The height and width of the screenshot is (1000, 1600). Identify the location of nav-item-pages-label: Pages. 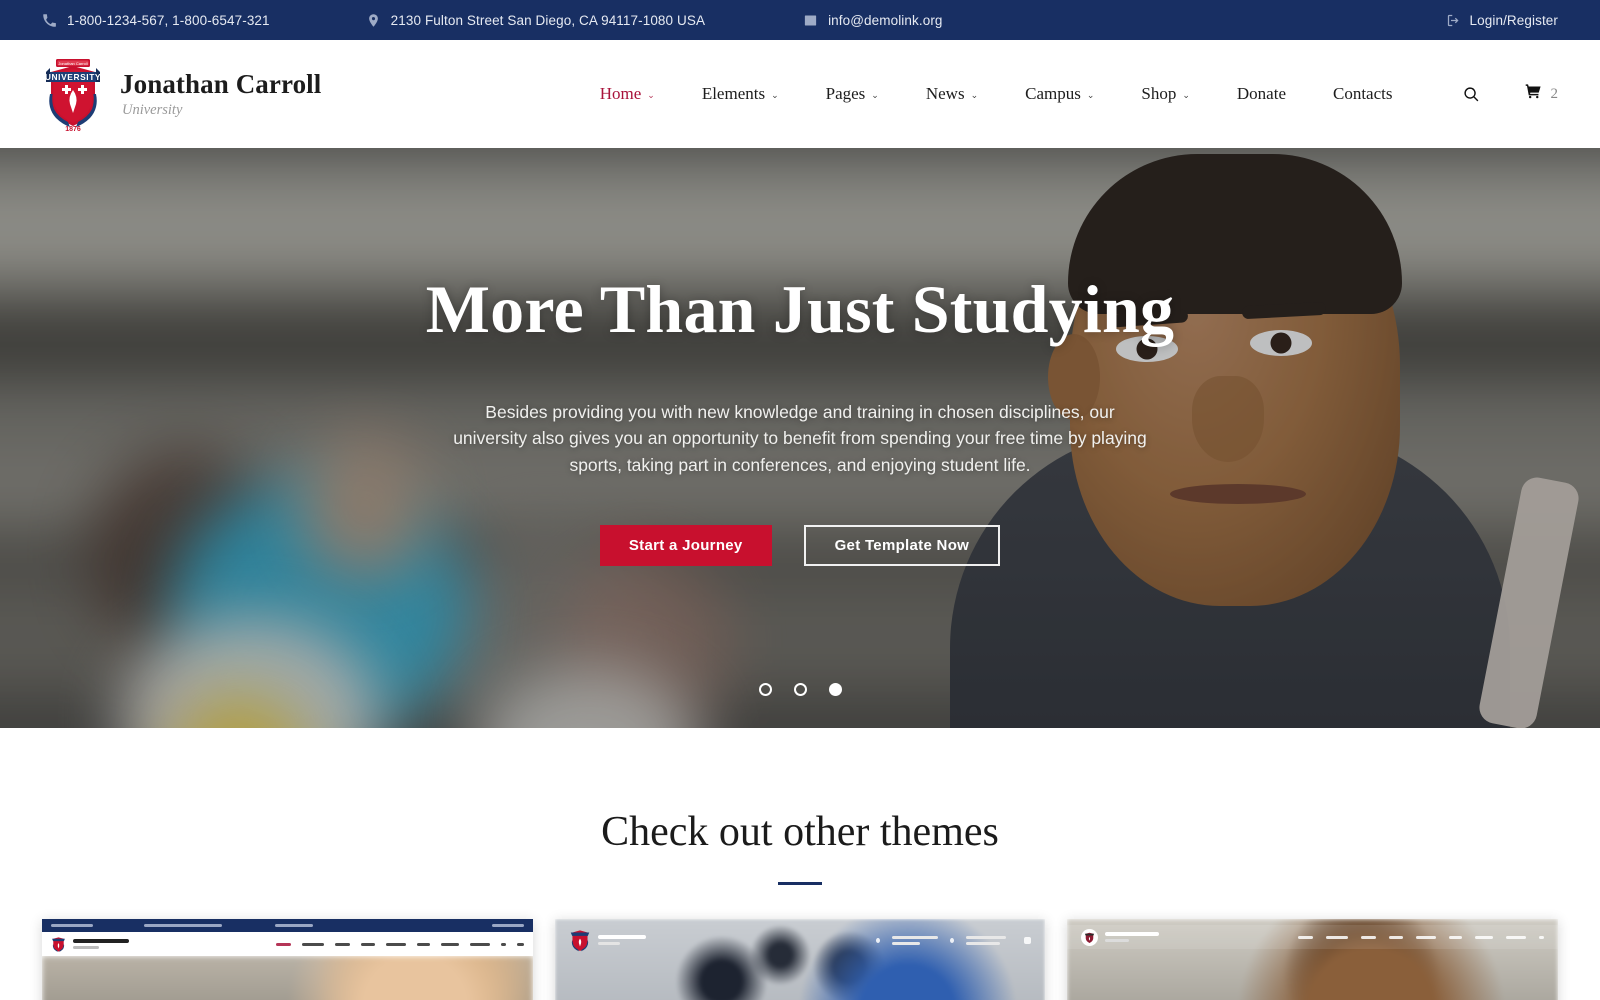
(845, 93).